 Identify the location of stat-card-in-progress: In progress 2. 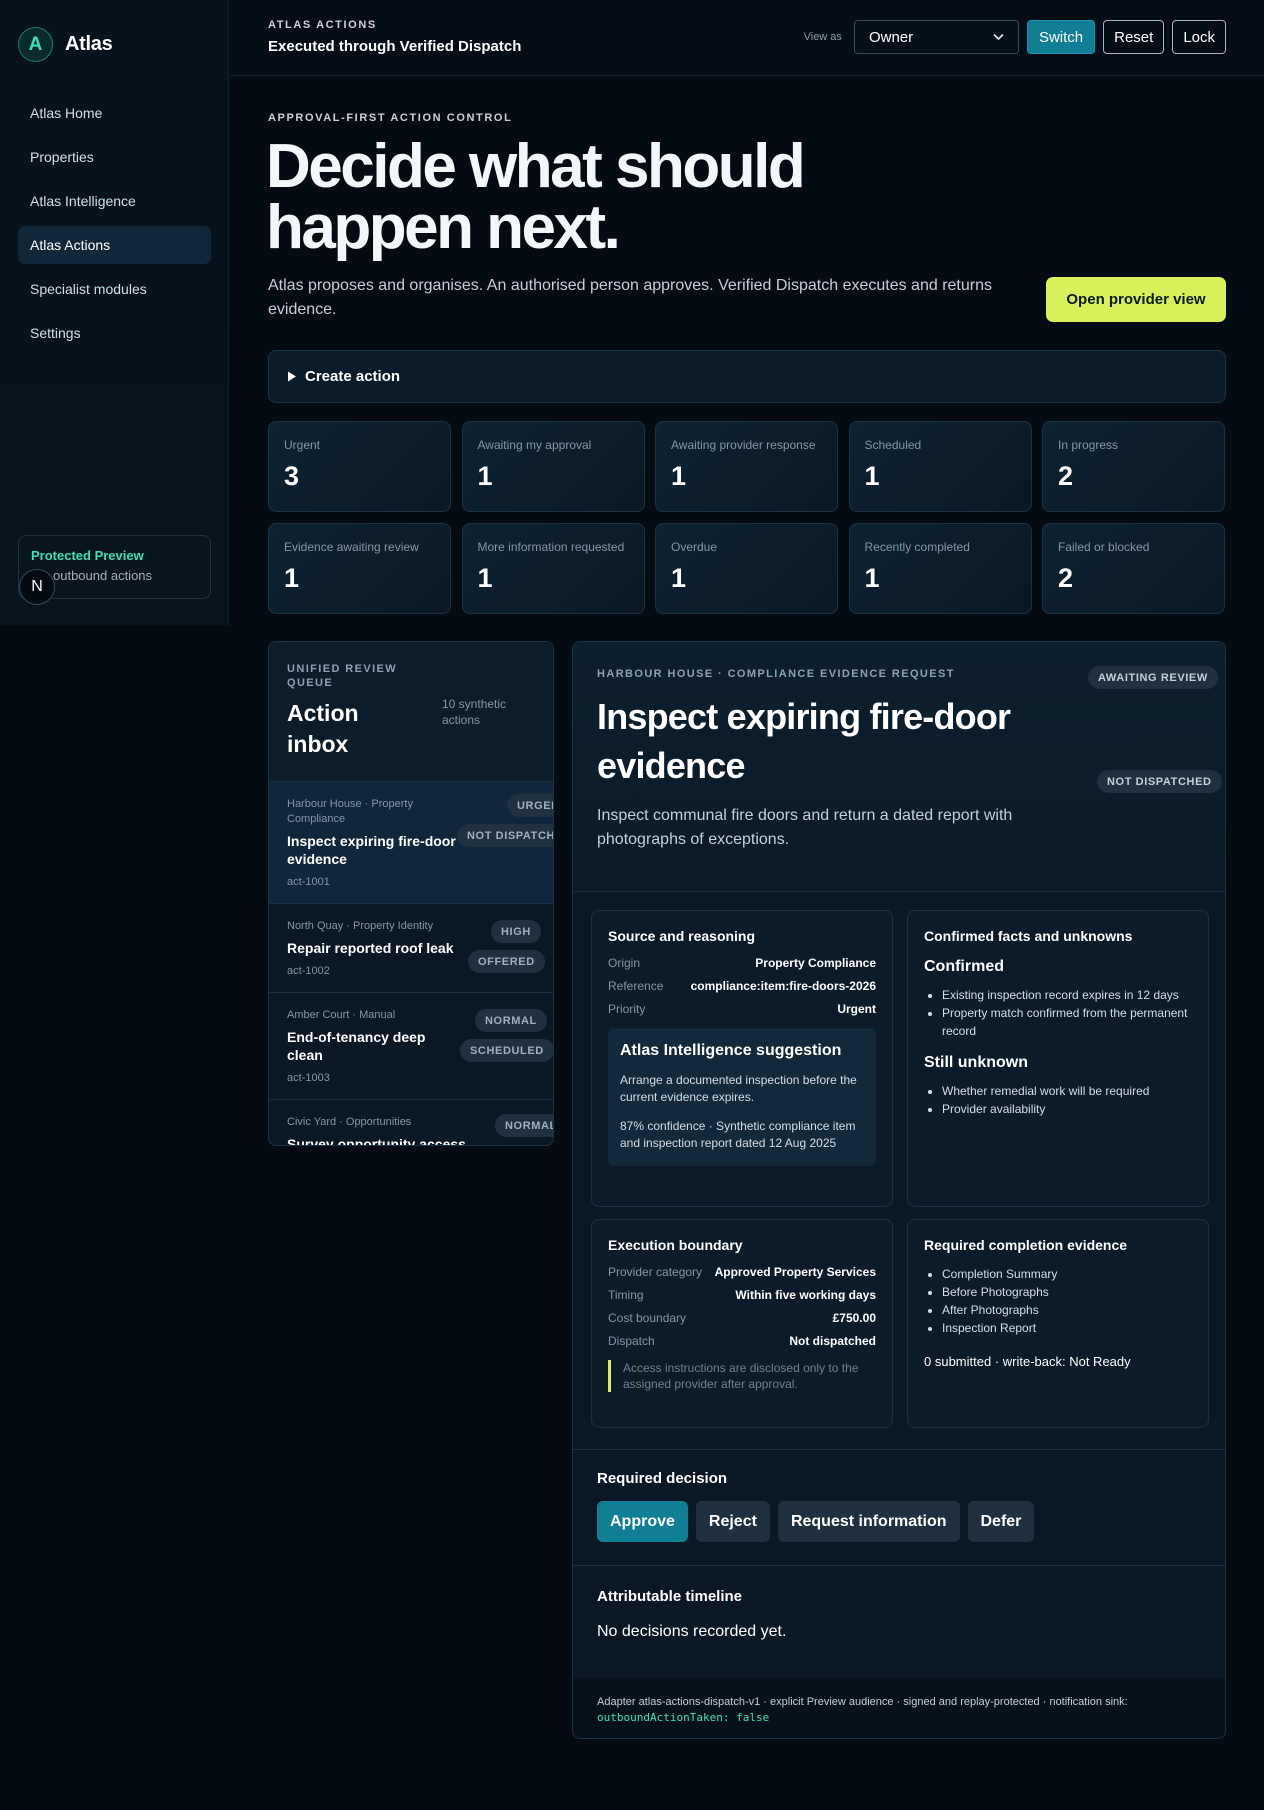
(1133, 466).